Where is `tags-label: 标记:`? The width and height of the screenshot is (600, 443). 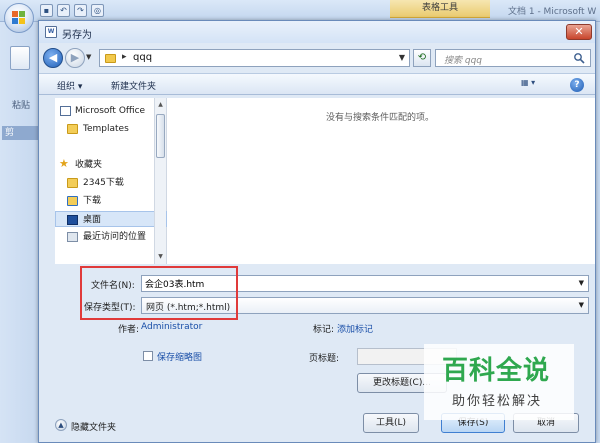 tags-label: 标记: is located at coordinates (324, 330).